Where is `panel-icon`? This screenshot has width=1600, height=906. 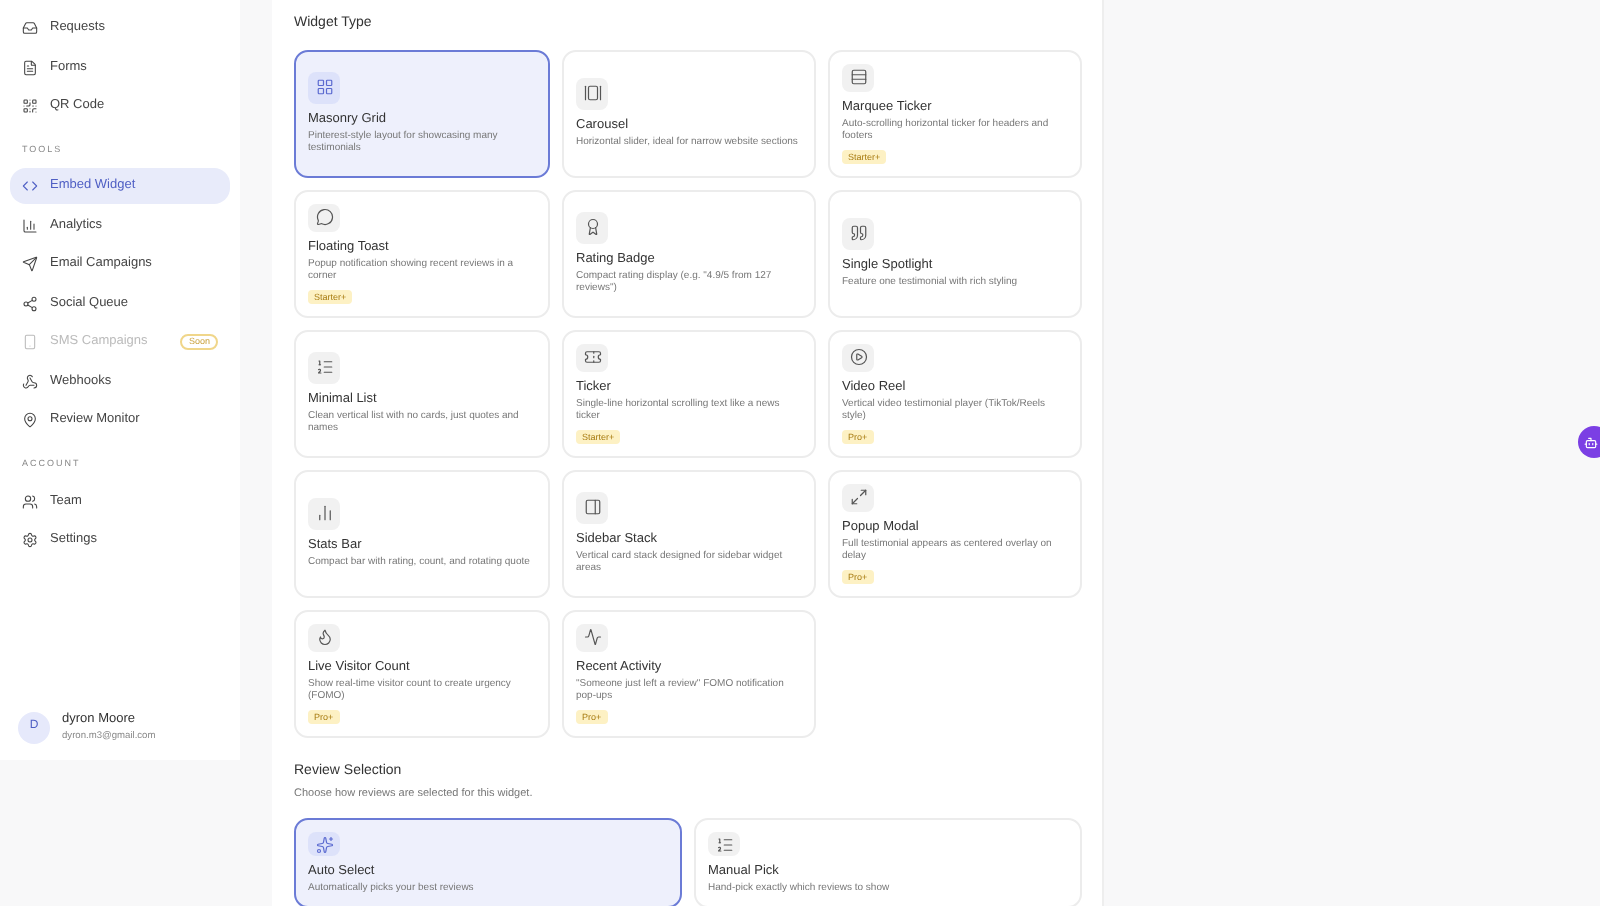
panel-icon is located at coordinates (592, 507).